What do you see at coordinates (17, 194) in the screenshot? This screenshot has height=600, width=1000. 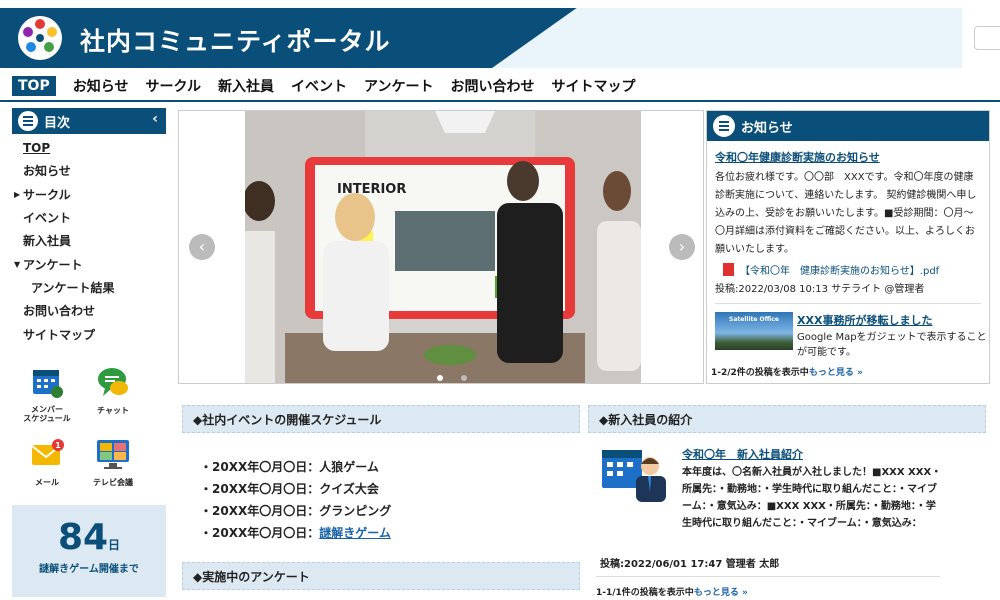 I see `caret-right-icon: ▶` at bounding box center [17, 194].